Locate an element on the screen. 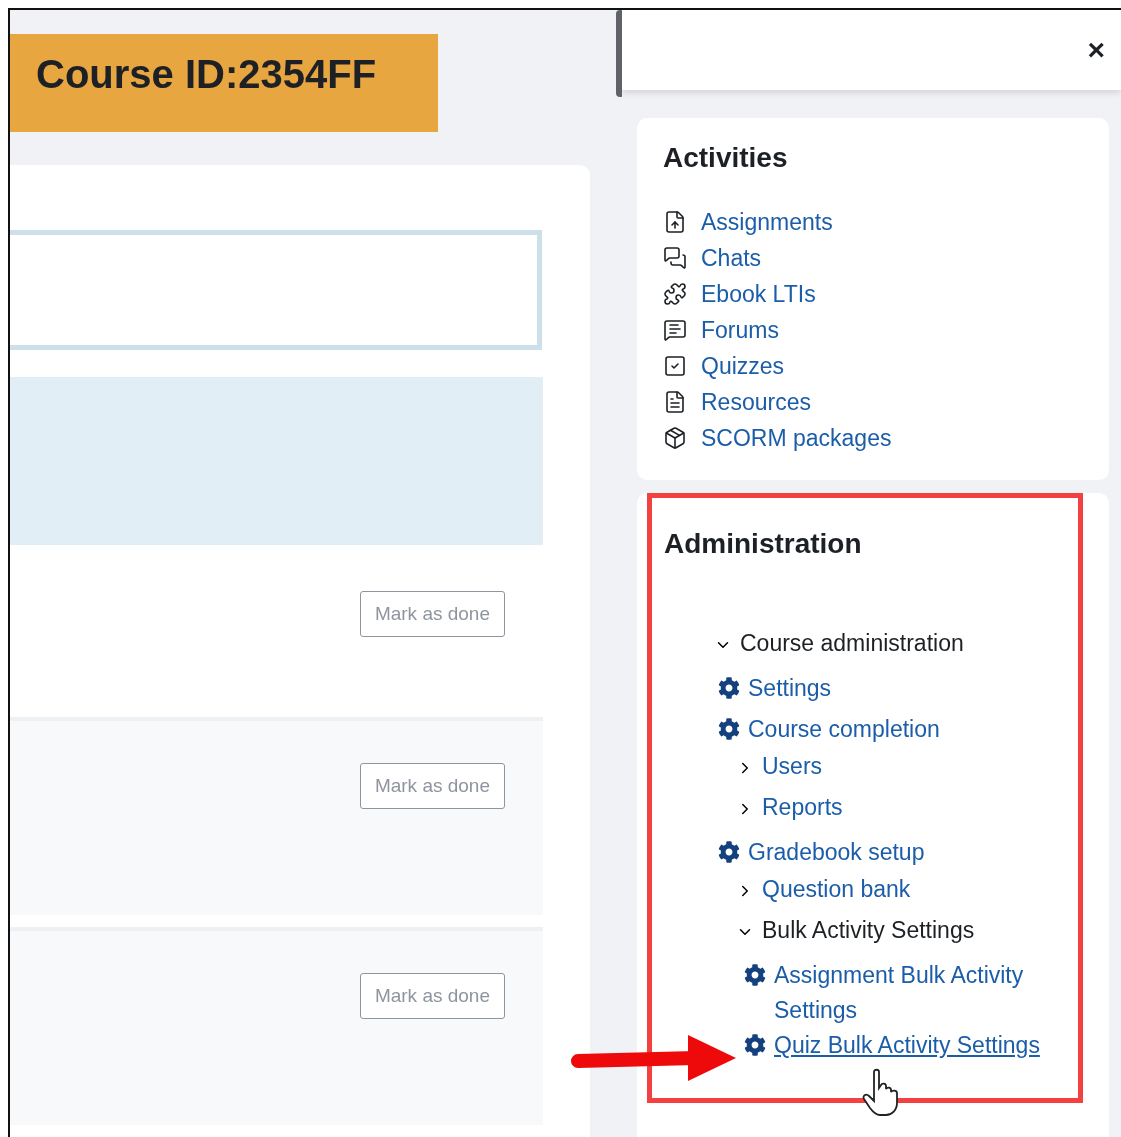 The width and height of the screenshot is (1121, 1137). chat-icon is located at coordinates (675, 258).